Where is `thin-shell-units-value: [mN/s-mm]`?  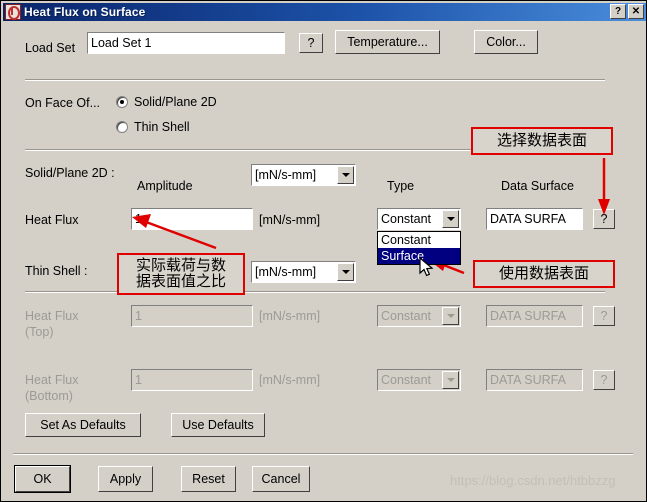 thin-shell-units-value: [mN/s-mm] is located at coordinates (286, 272).